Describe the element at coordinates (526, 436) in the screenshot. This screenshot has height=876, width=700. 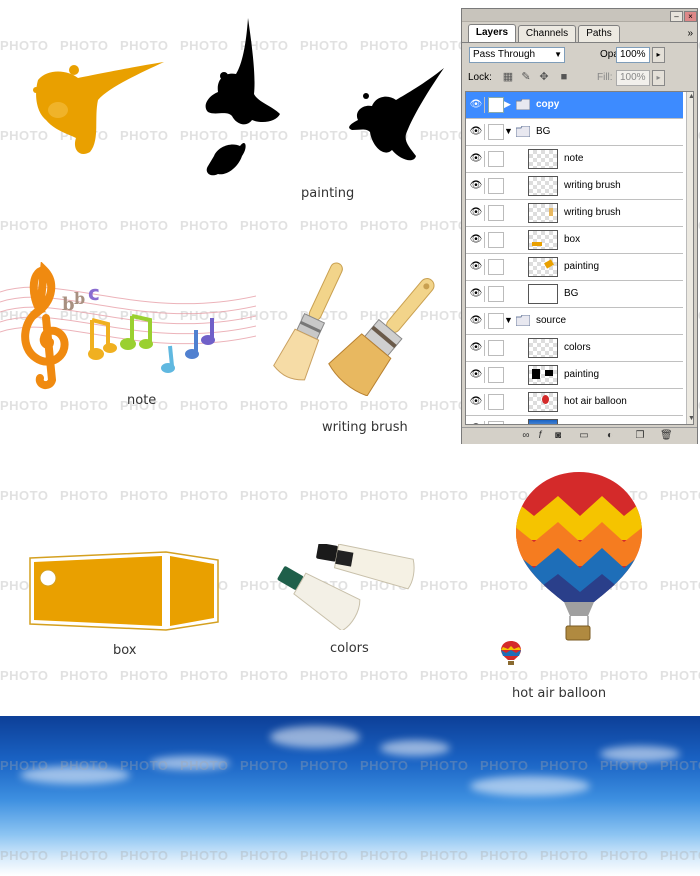
I see `link-layers-icon: ∞` at that location.